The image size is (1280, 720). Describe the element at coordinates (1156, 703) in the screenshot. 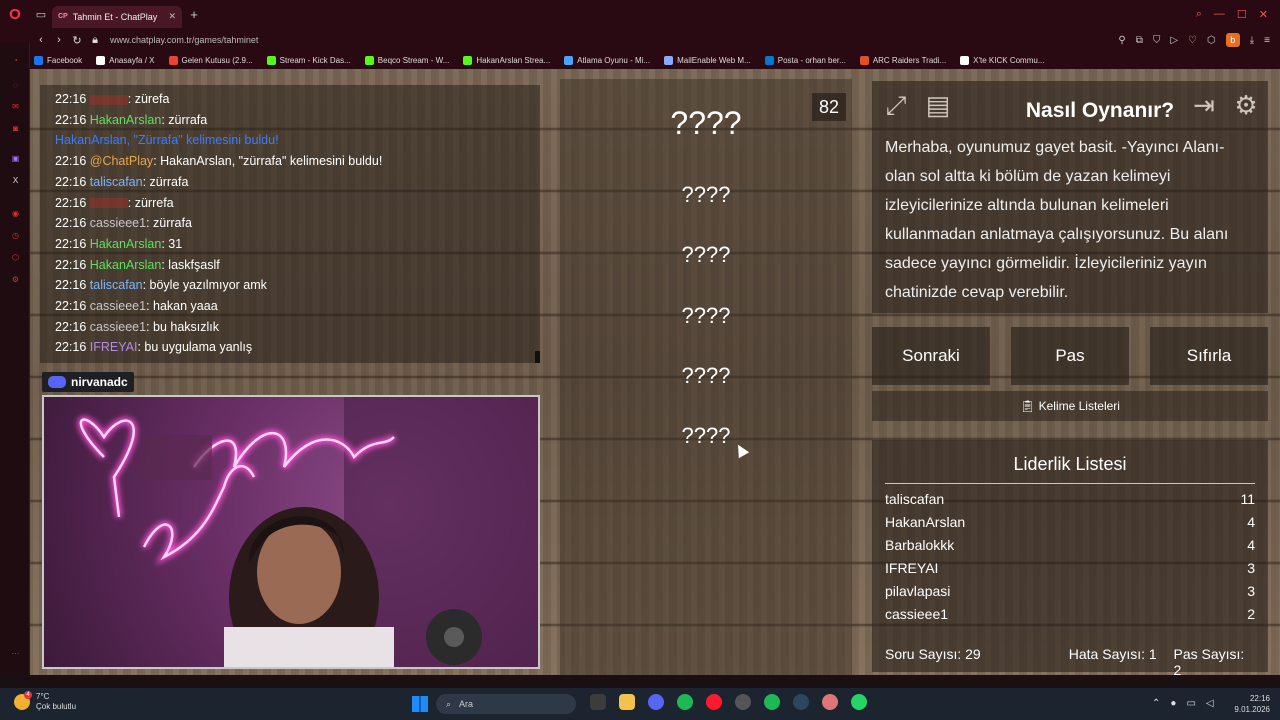

I see `chevron-up-icon: ⌃` at that location.